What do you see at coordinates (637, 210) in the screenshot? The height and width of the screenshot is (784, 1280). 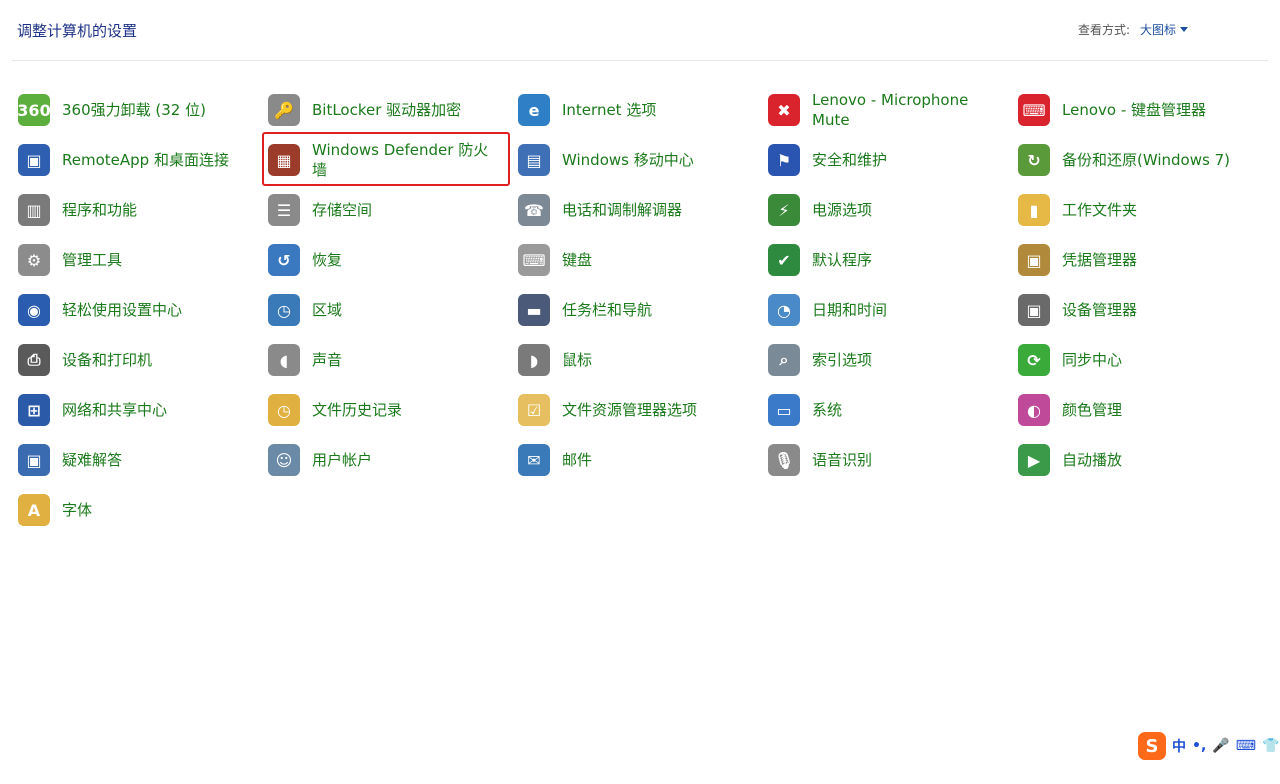 I see `control-panel-item: ☎ 电话和调制解调器` at bounding box center [637, 210].